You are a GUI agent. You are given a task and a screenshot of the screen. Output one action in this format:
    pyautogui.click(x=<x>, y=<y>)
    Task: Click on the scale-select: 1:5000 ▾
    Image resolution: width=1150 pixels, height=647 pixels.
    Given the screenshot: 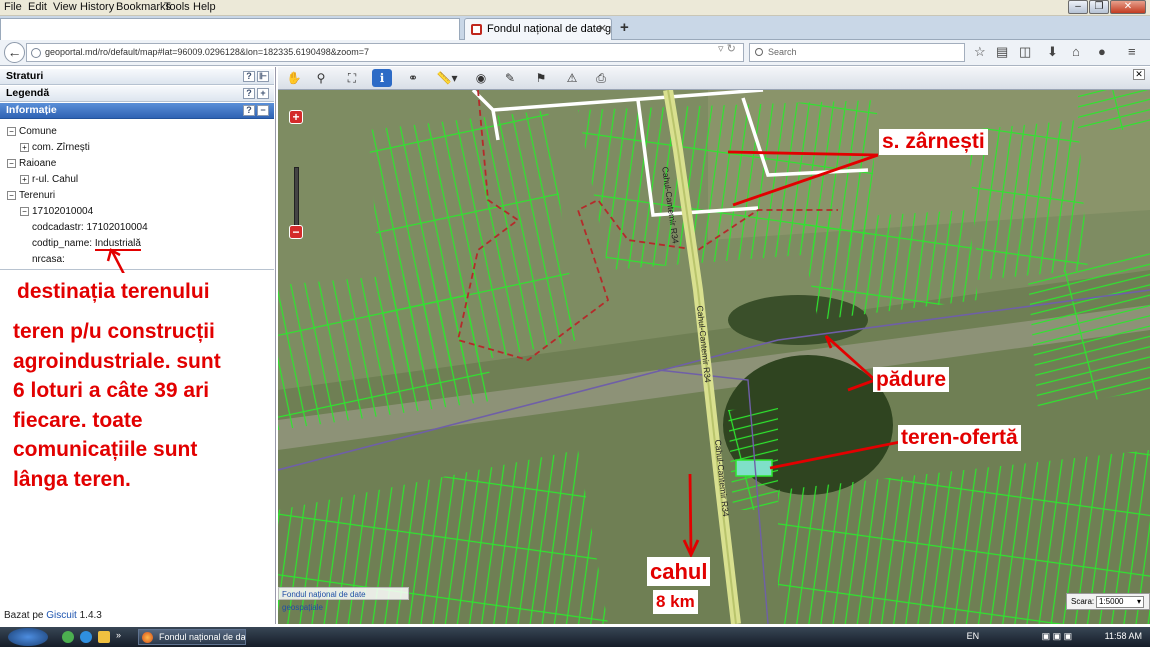 What is the action you would take?
    pyautogui.click(x=1120, y=602)
    